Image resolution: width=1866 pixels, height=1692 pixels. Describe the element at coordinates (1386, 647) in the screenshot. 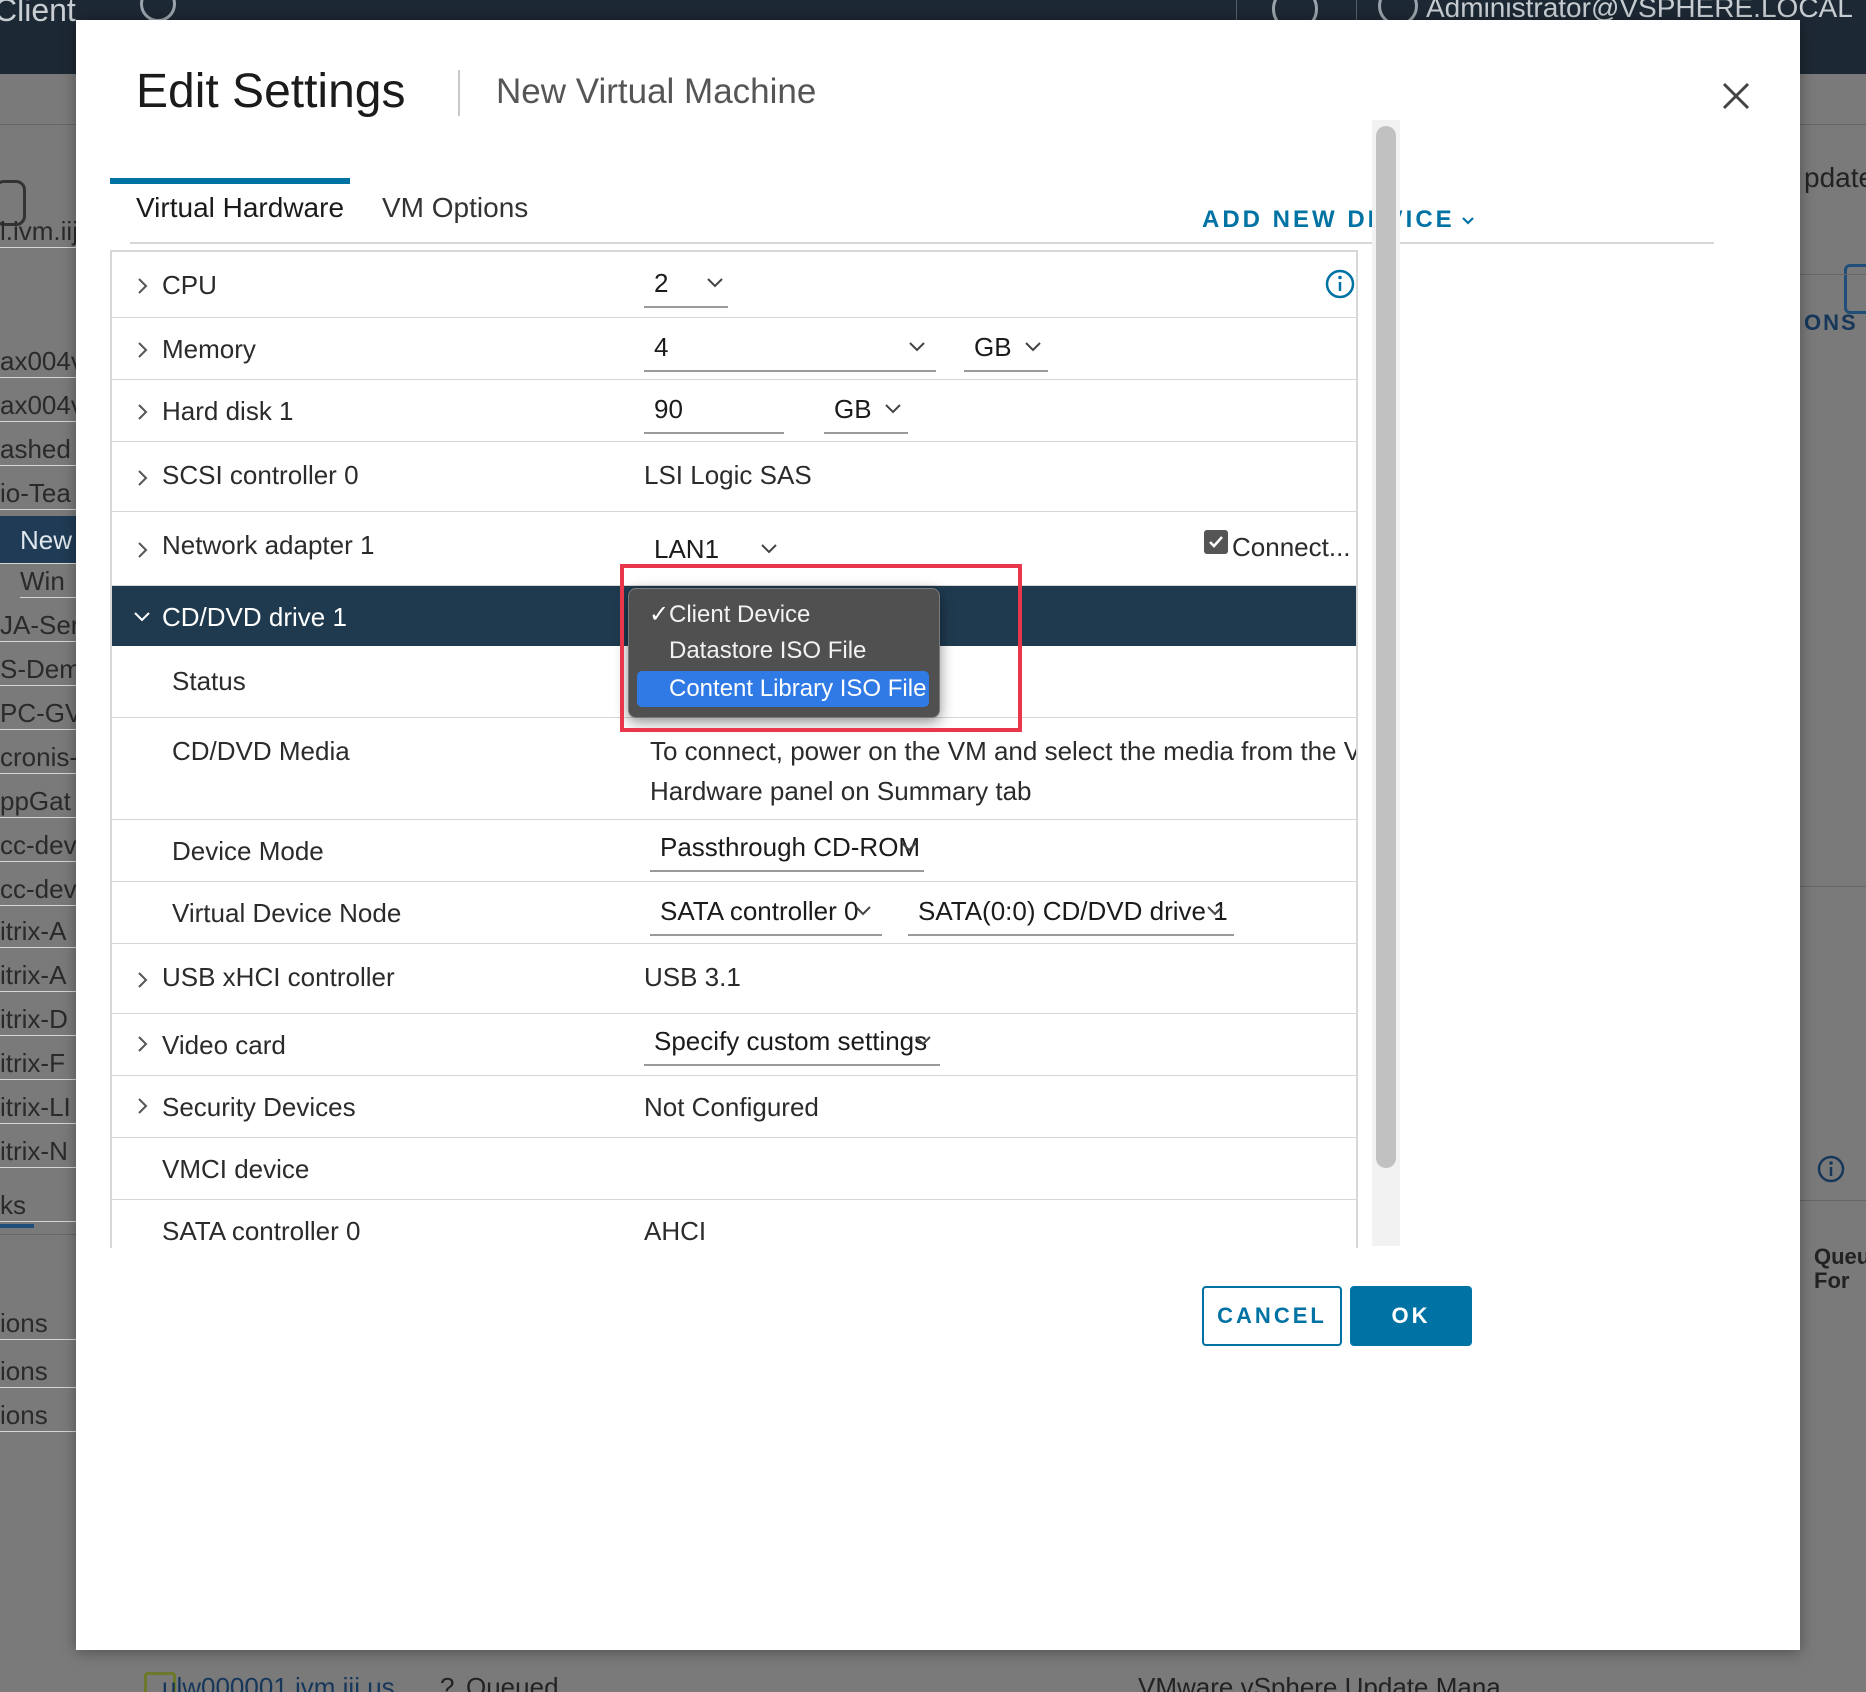

I see `scrollbar-thumb` at that location.